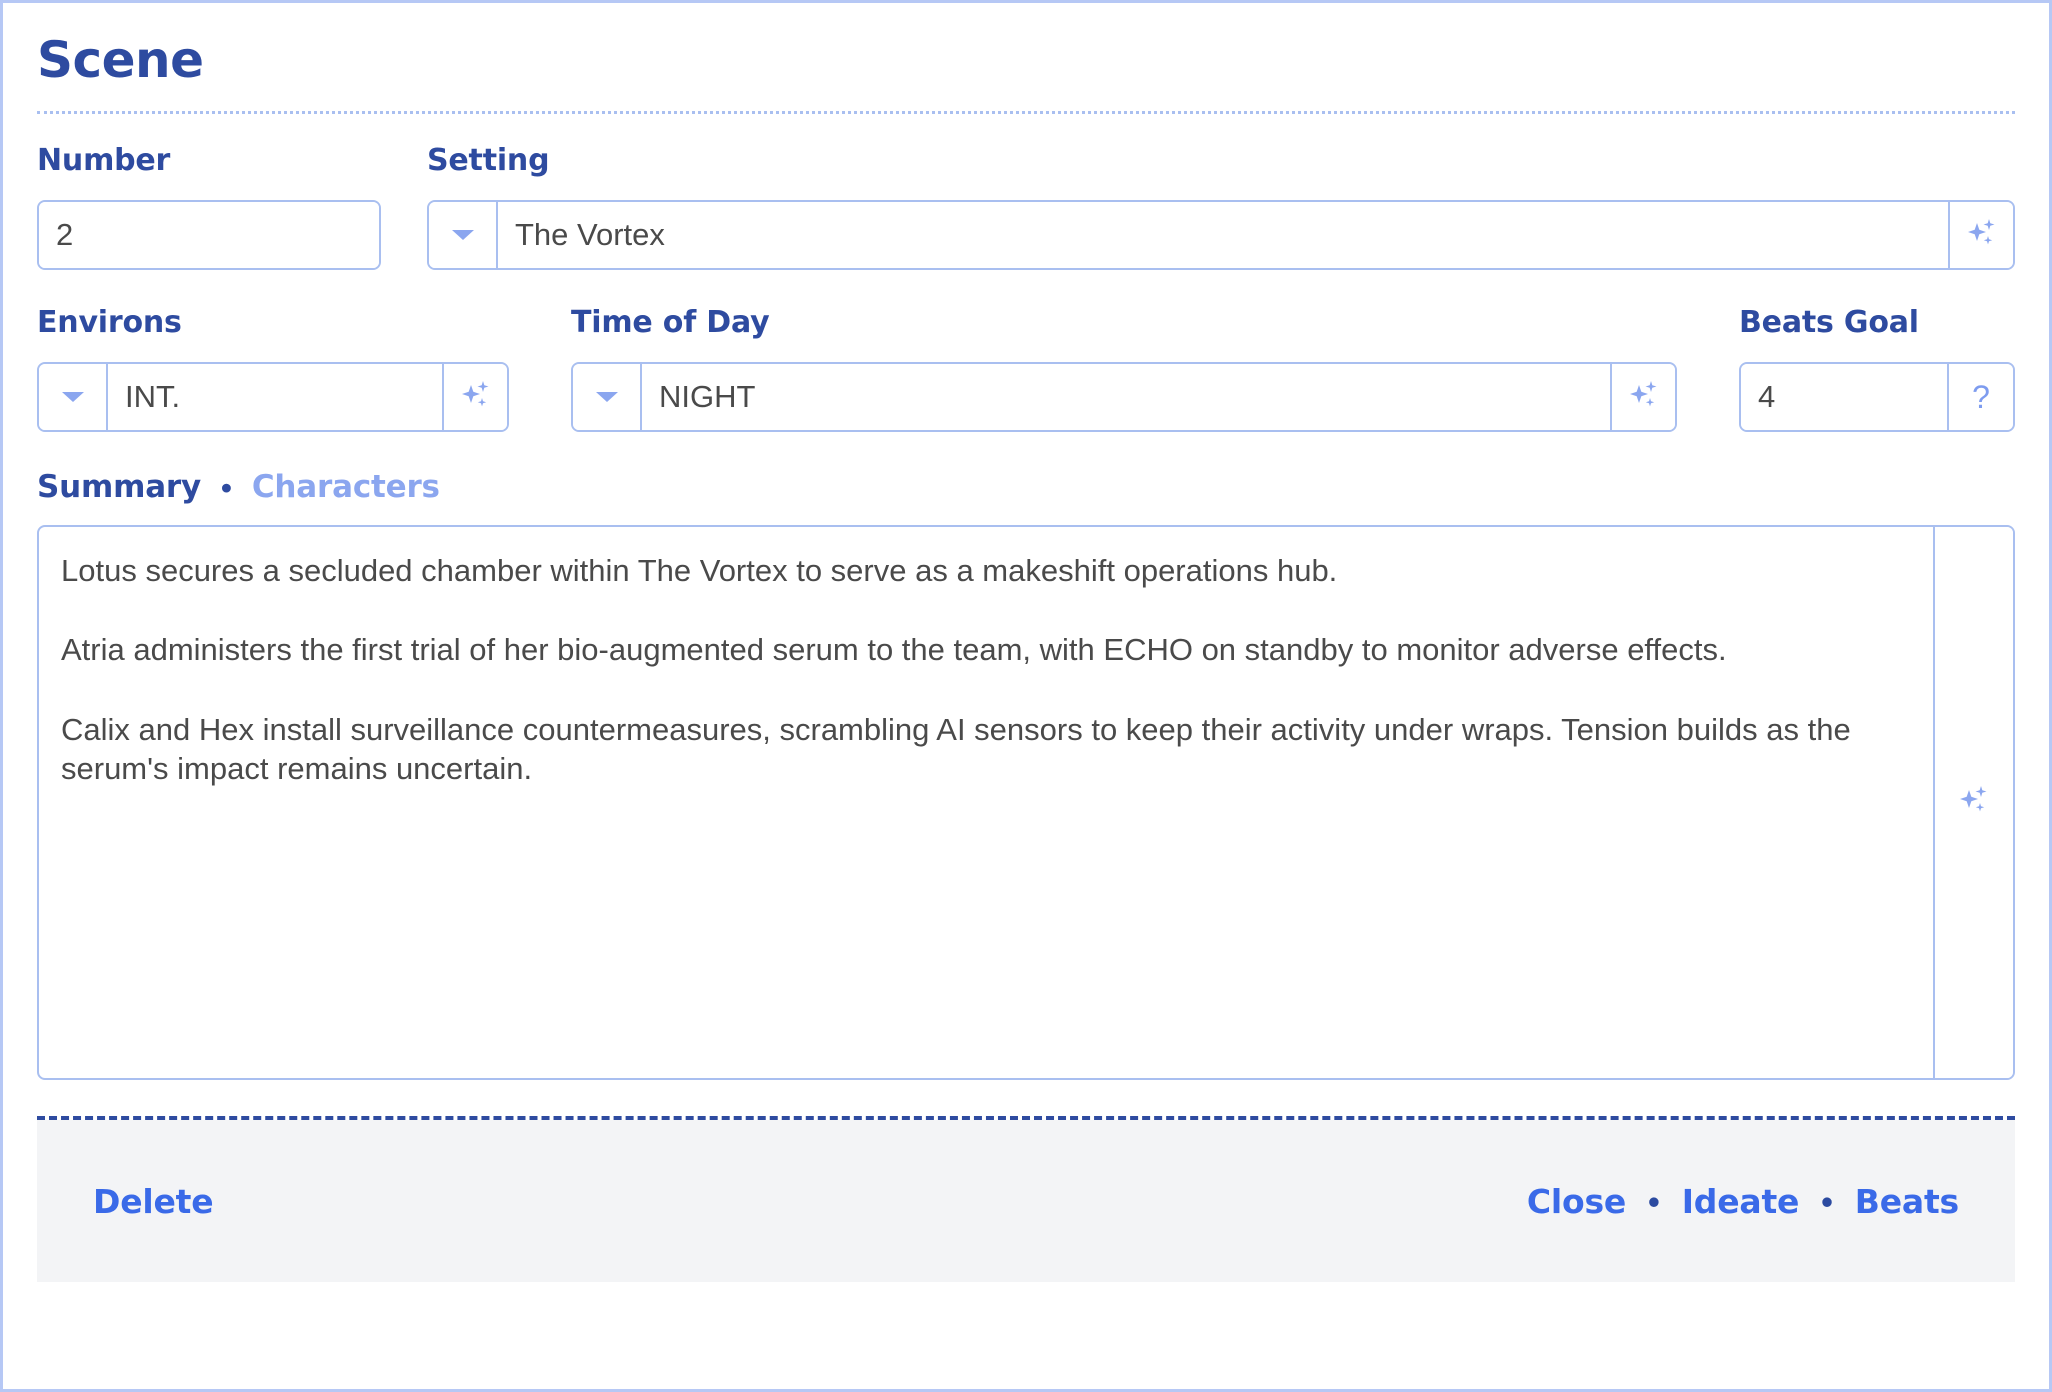 This screenshot has width=2052, height=1392. What do you see at coordinates (1844, 397) in the screenshot?
I see `beats-goal-input: 4` at bounding box center [1844, 397].